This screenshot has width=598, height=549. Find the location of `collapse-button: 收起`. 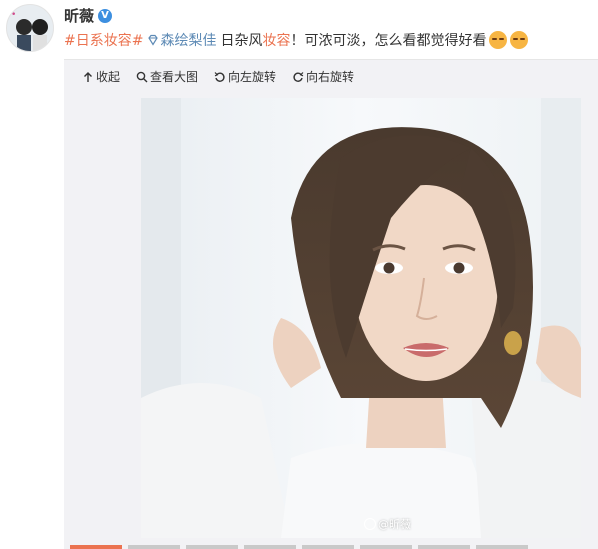

collapse-button: 收起 is located at coordinates (101, 76).